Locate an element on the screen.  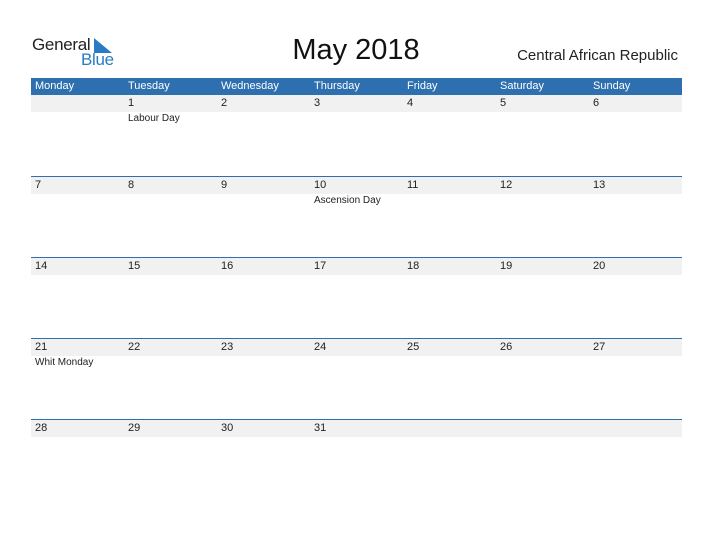
day-number-row: 1 2 3 4 5 6 is located at coordinates (356, 103).